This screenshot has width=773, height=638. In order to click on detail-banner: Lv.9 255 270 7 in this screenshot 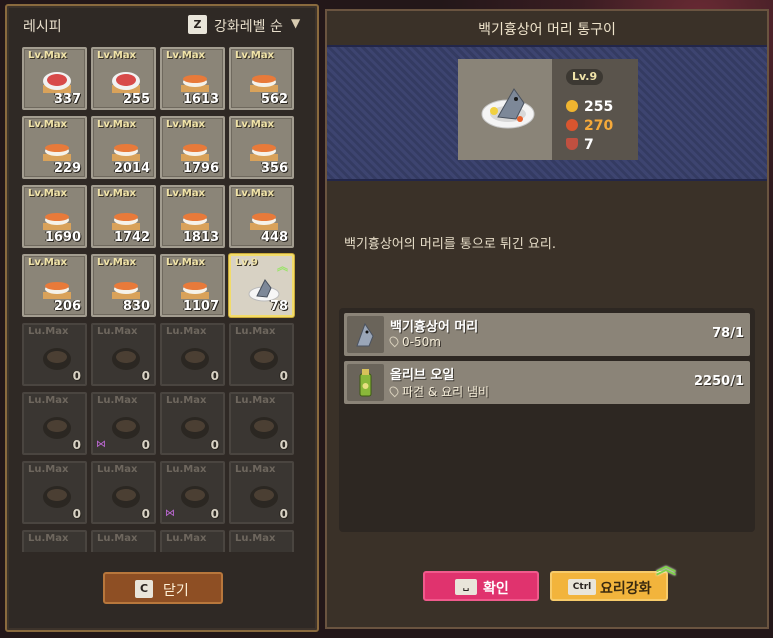, I will do `click(547, 113)`.